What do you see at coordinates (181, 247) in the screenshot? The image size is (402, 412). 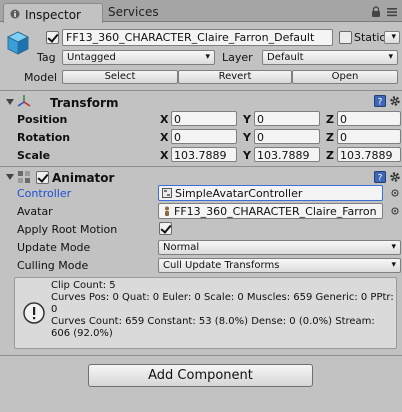 I see `update-mode-value: Normal` at bounding box center [181, 247].